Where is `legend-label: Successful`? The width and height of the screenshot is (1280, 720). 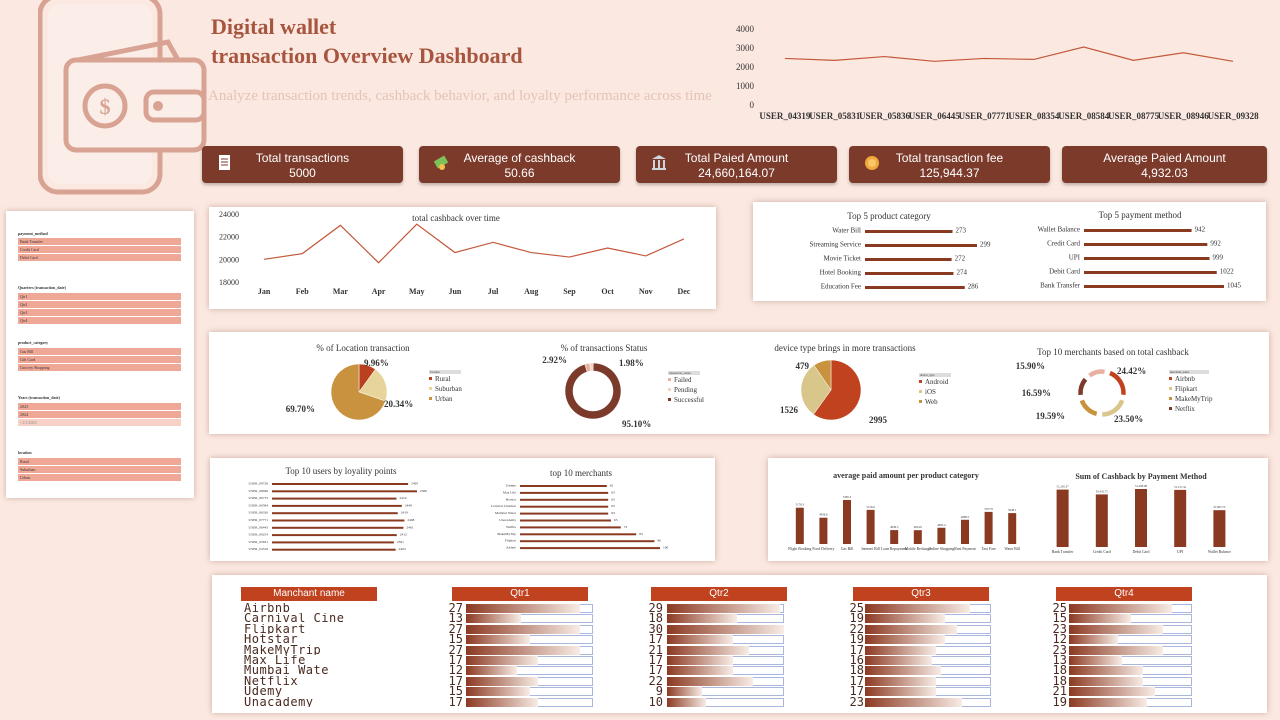 legend-label: Successful is located at coordinates (689, 400).